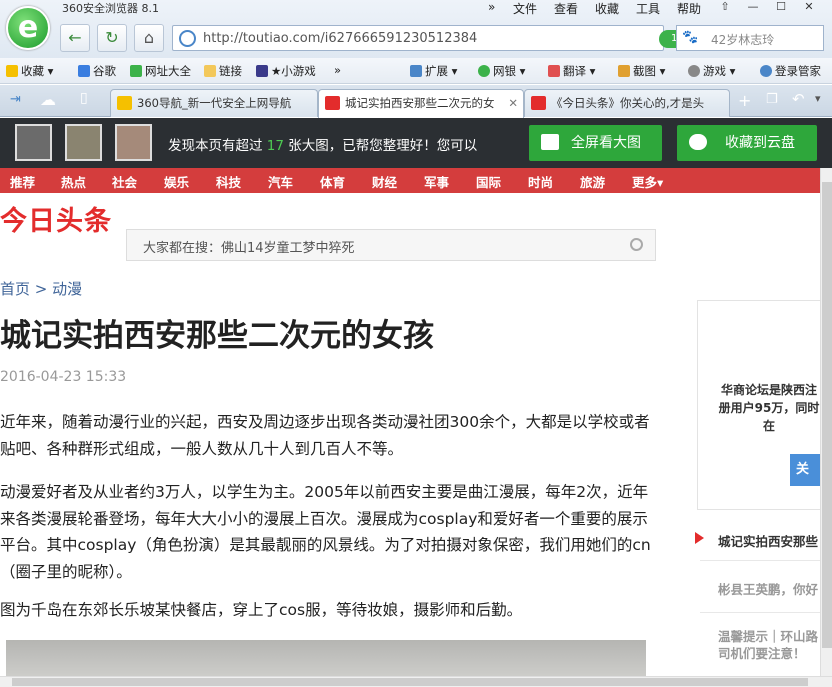  What do you see at coordinates (223, 71) in the screenshot?
I see `bookmark-links: 链接` at bounding box center [223, 71].